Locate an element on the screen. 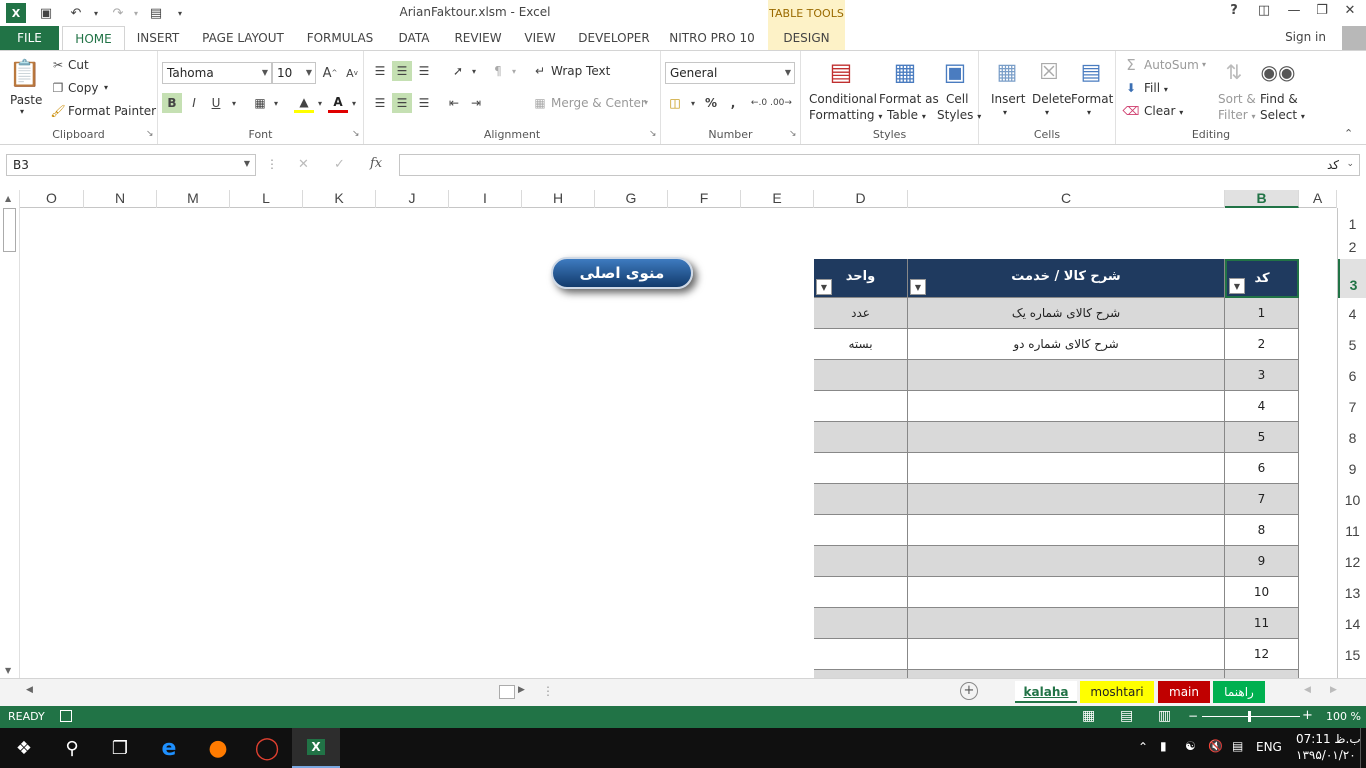 The height and width of the screenshot is (768, 1366). autosum-dropdown-icon: ▾ is located at coordinates (1204, 64).